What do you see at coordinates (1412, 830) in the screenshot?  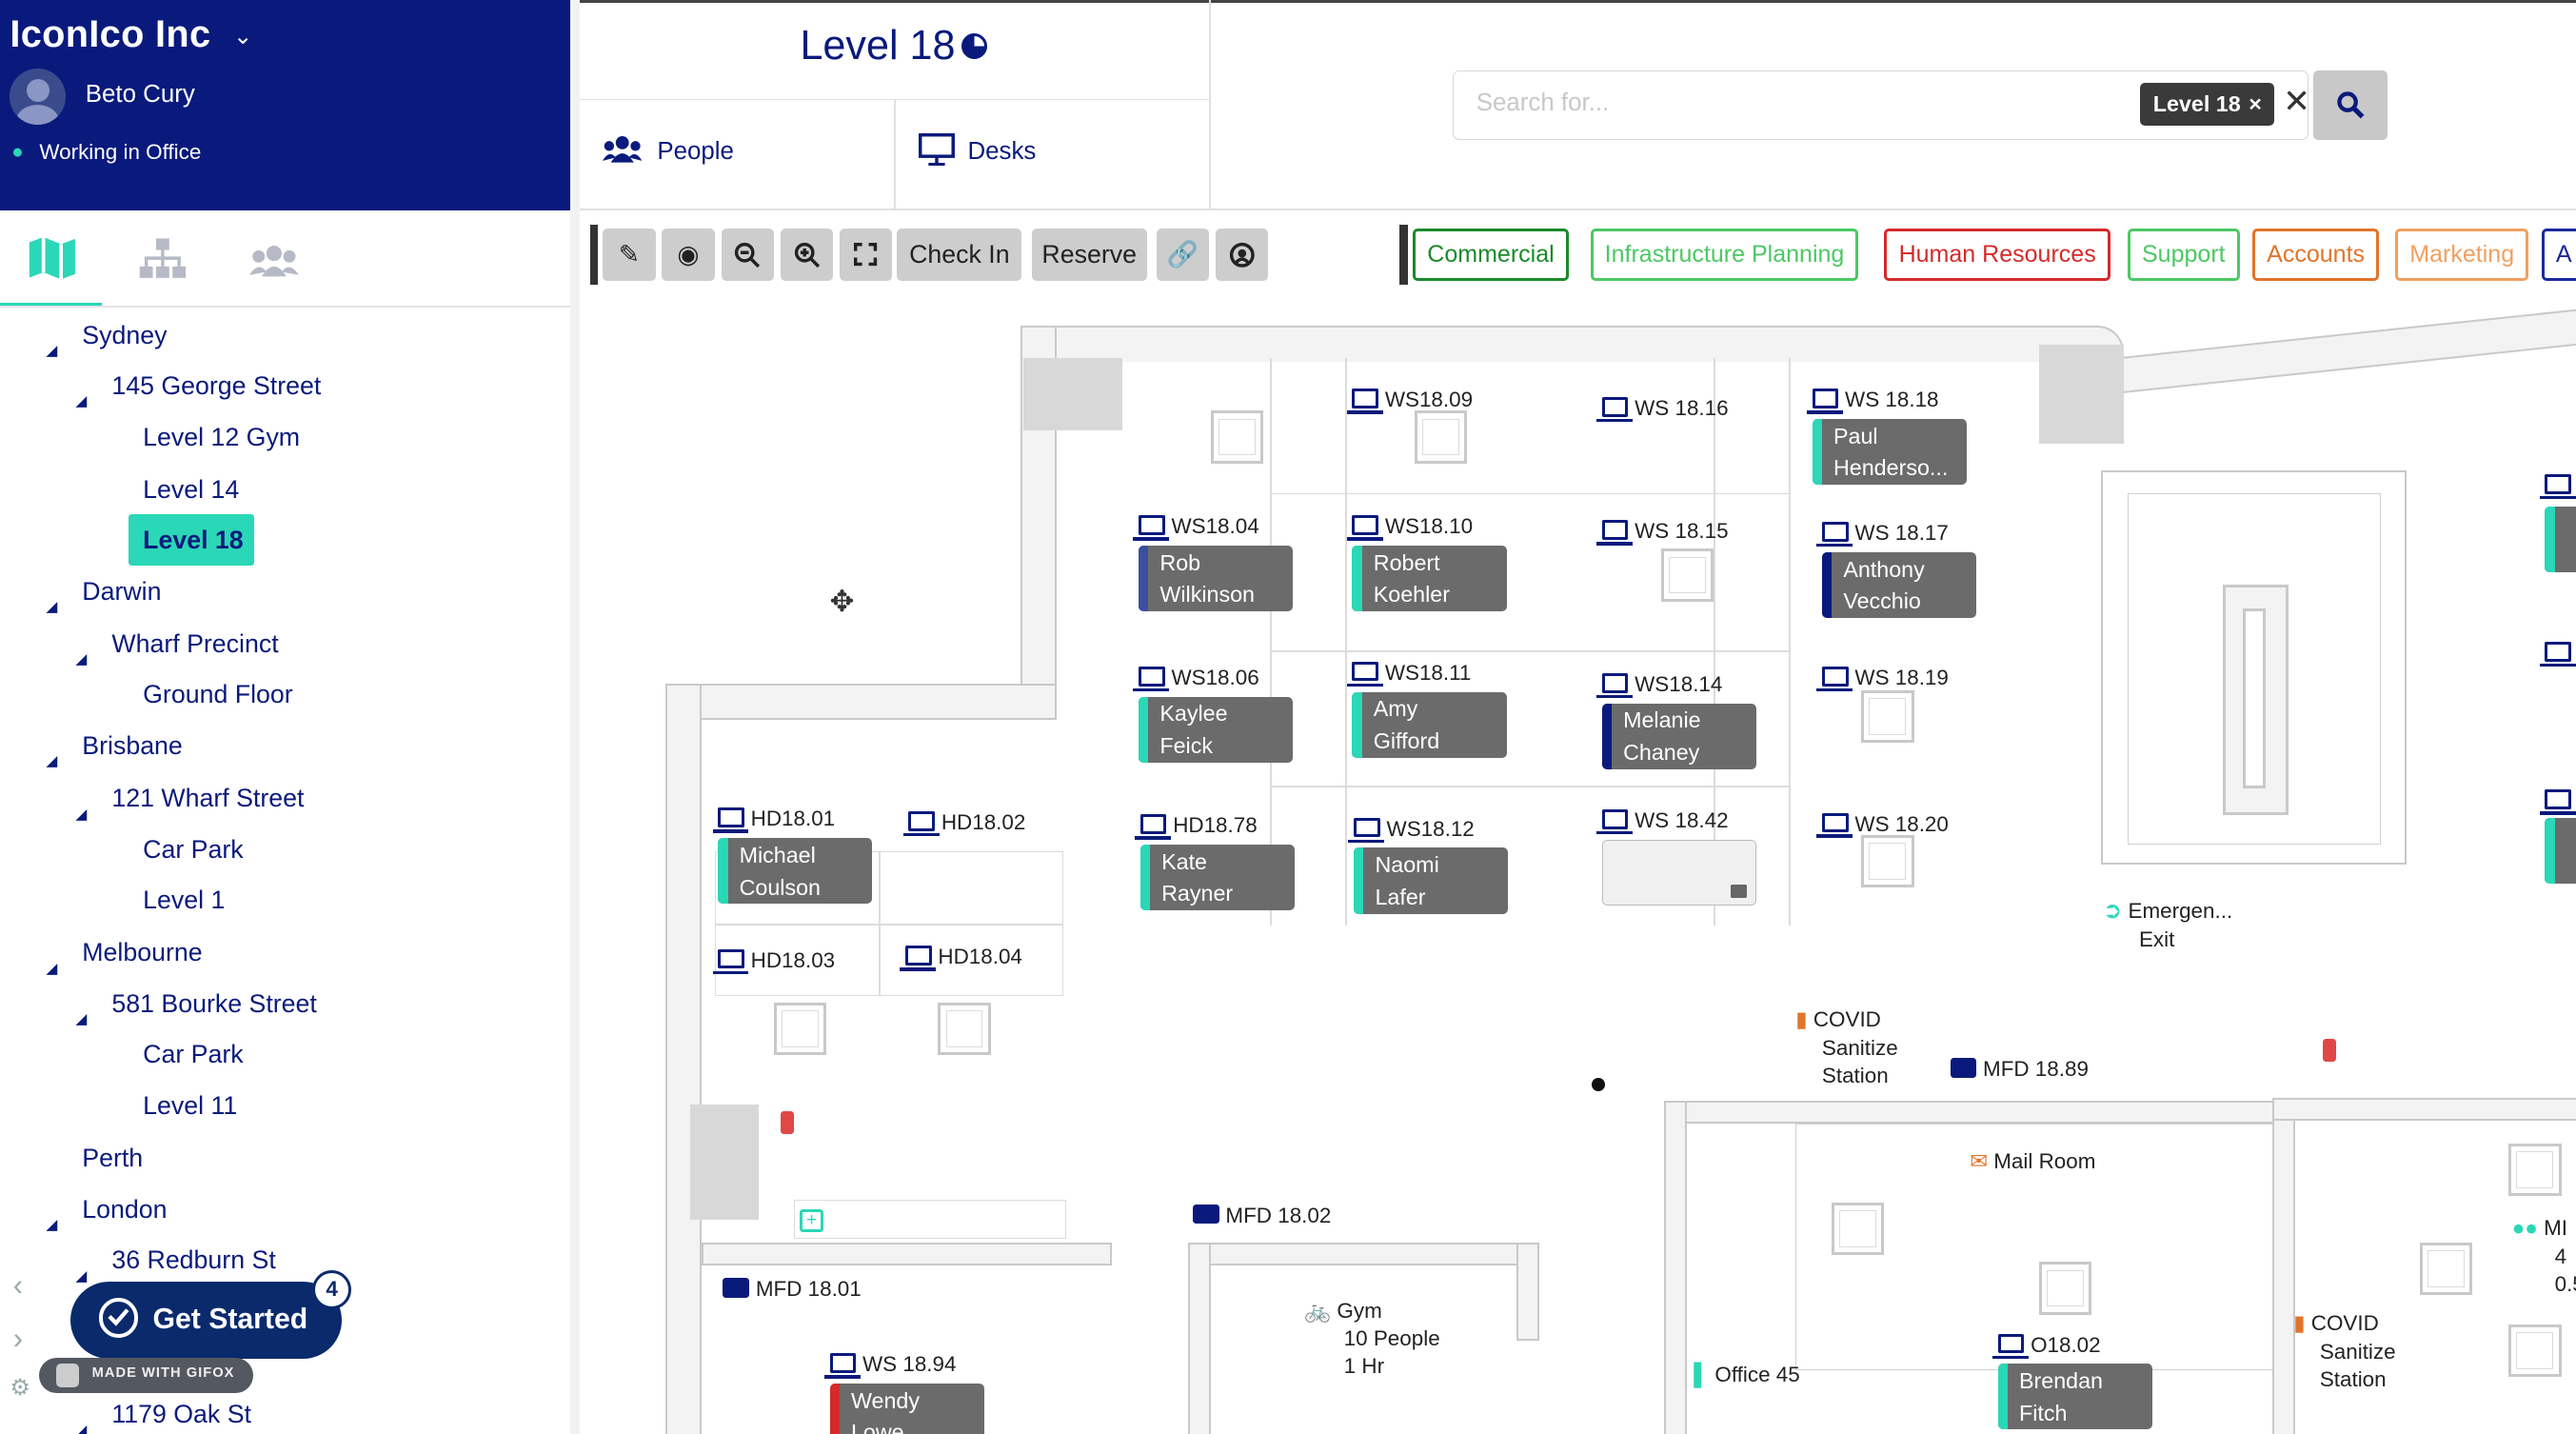 I see `desk-label: WS18.12` at bounding box center [1412, 830].